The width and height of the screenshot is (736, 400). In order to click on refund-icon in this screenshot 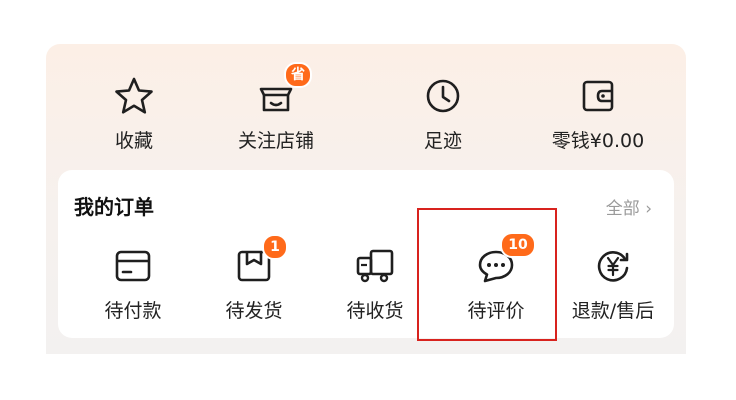, I will do `click(613, 266)`.